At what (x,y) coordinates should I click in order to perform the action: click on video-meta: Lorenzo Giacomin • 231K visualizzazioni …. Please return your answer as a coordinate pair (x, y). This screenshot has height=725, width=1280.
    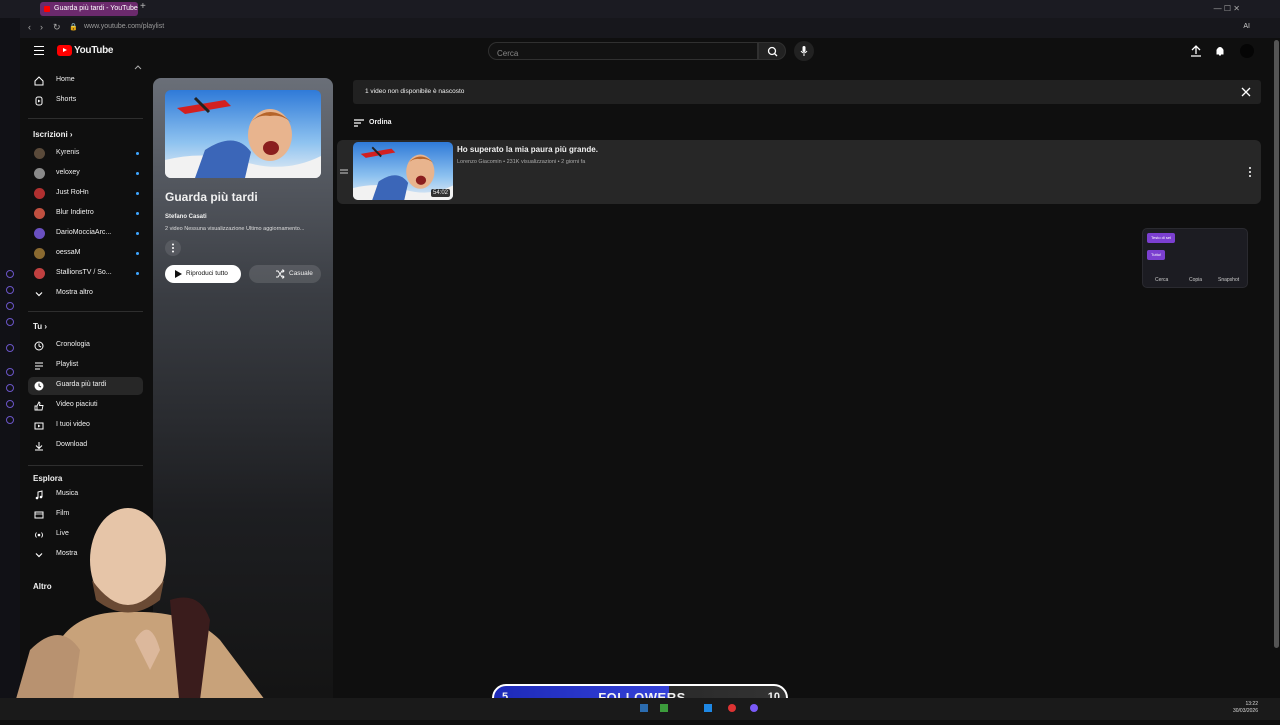
    Looking at the image, I should click on (521, 162).